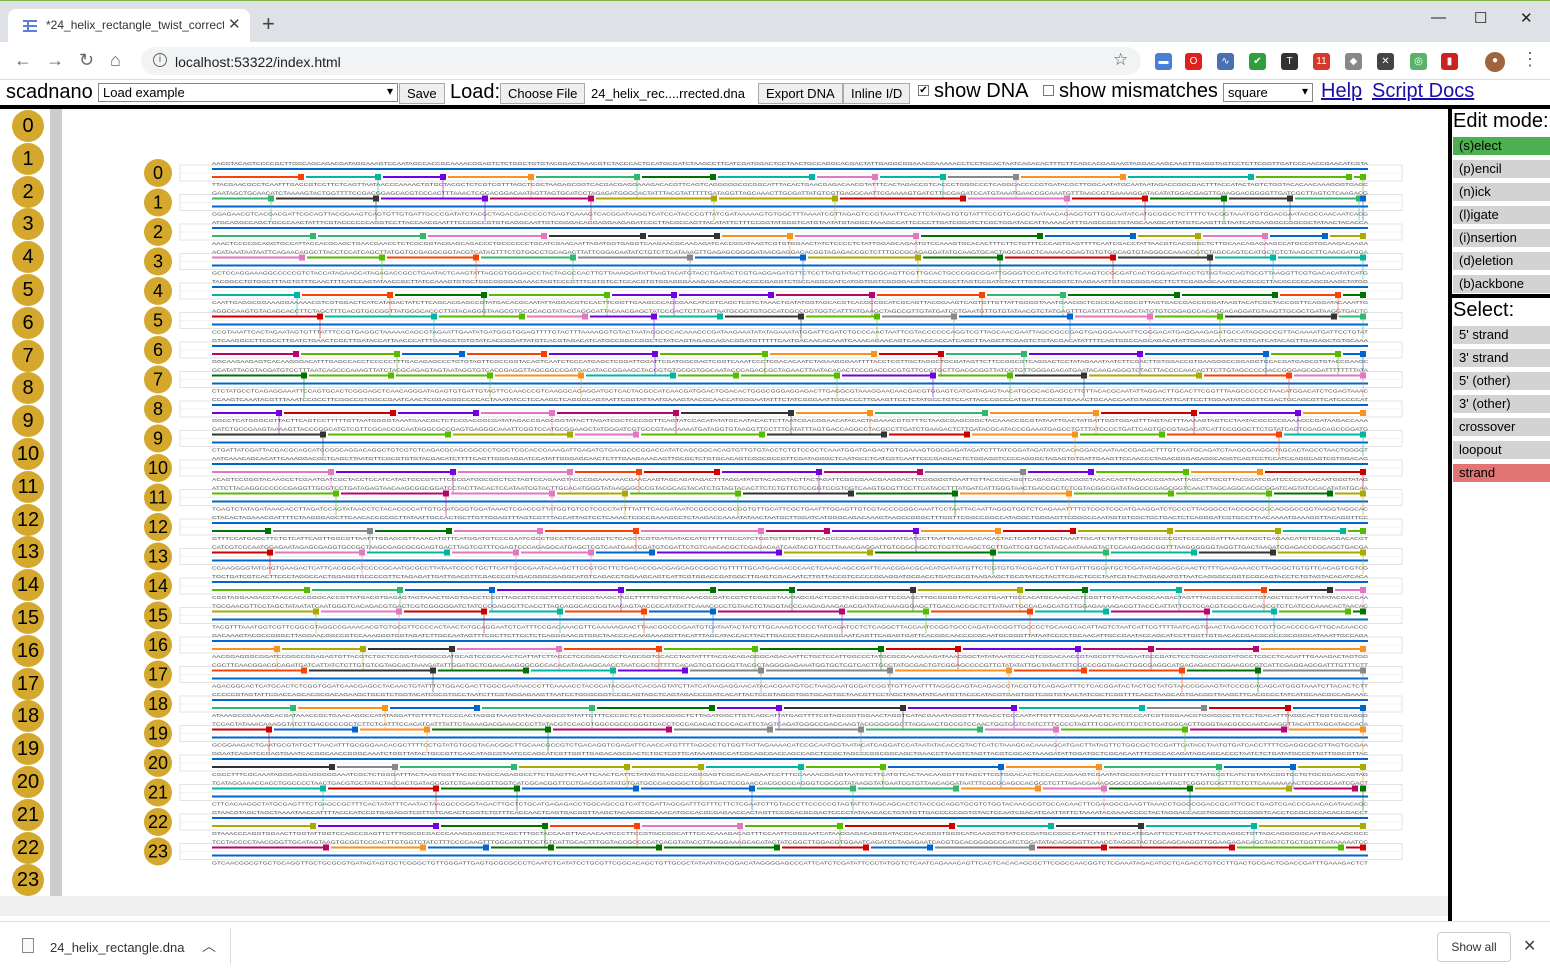 The height and width of the screenshot is (970, 1550). Describe the element at coordinates (1438, 17) in the screenshot. I see `minimize-icon: —` at that location.